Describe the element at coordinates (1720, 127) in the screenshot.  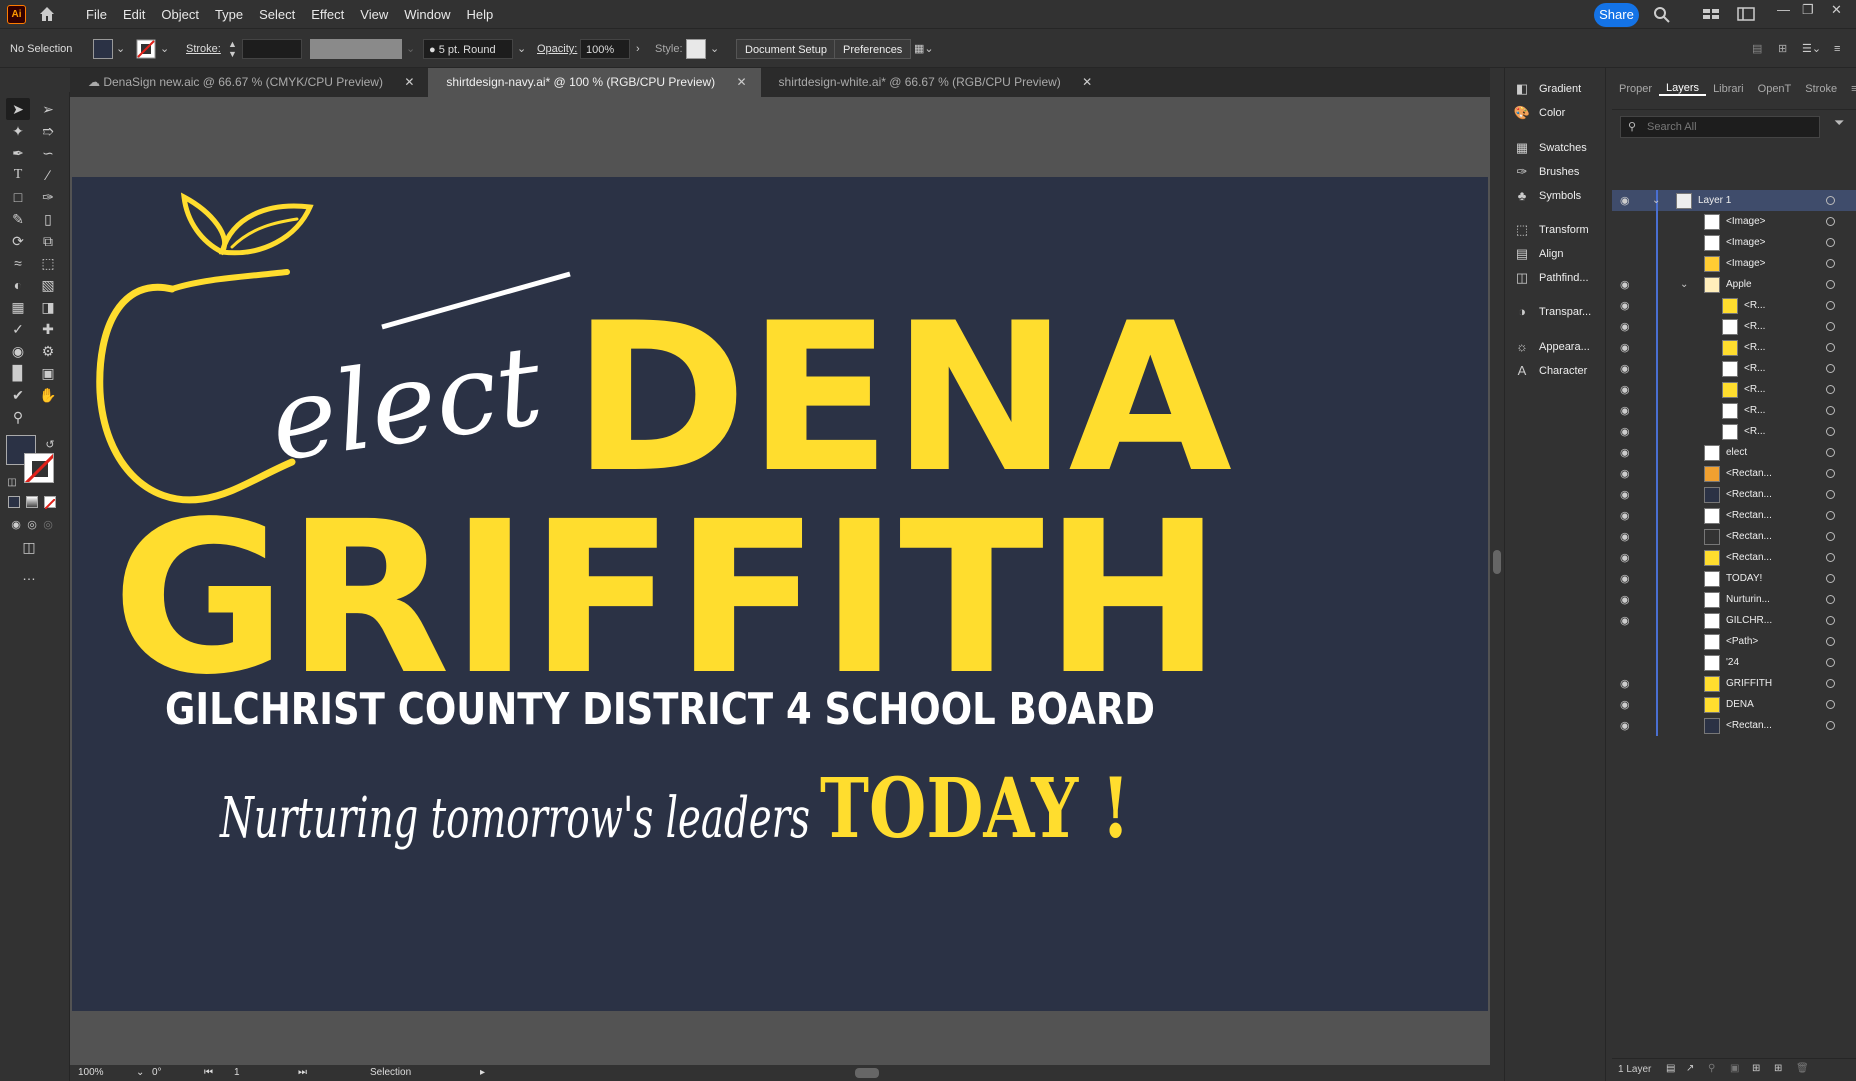
I see `layers-search-input: ⚲ Search All` at that location.